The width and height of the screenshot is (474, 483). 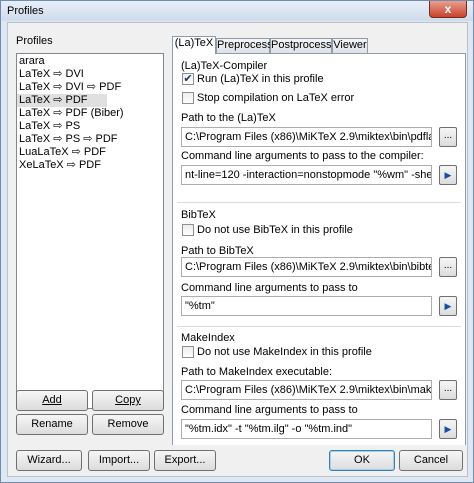 I want to click on latex-path-label: Path to the (La)TeX, so click(x=228, y=118).